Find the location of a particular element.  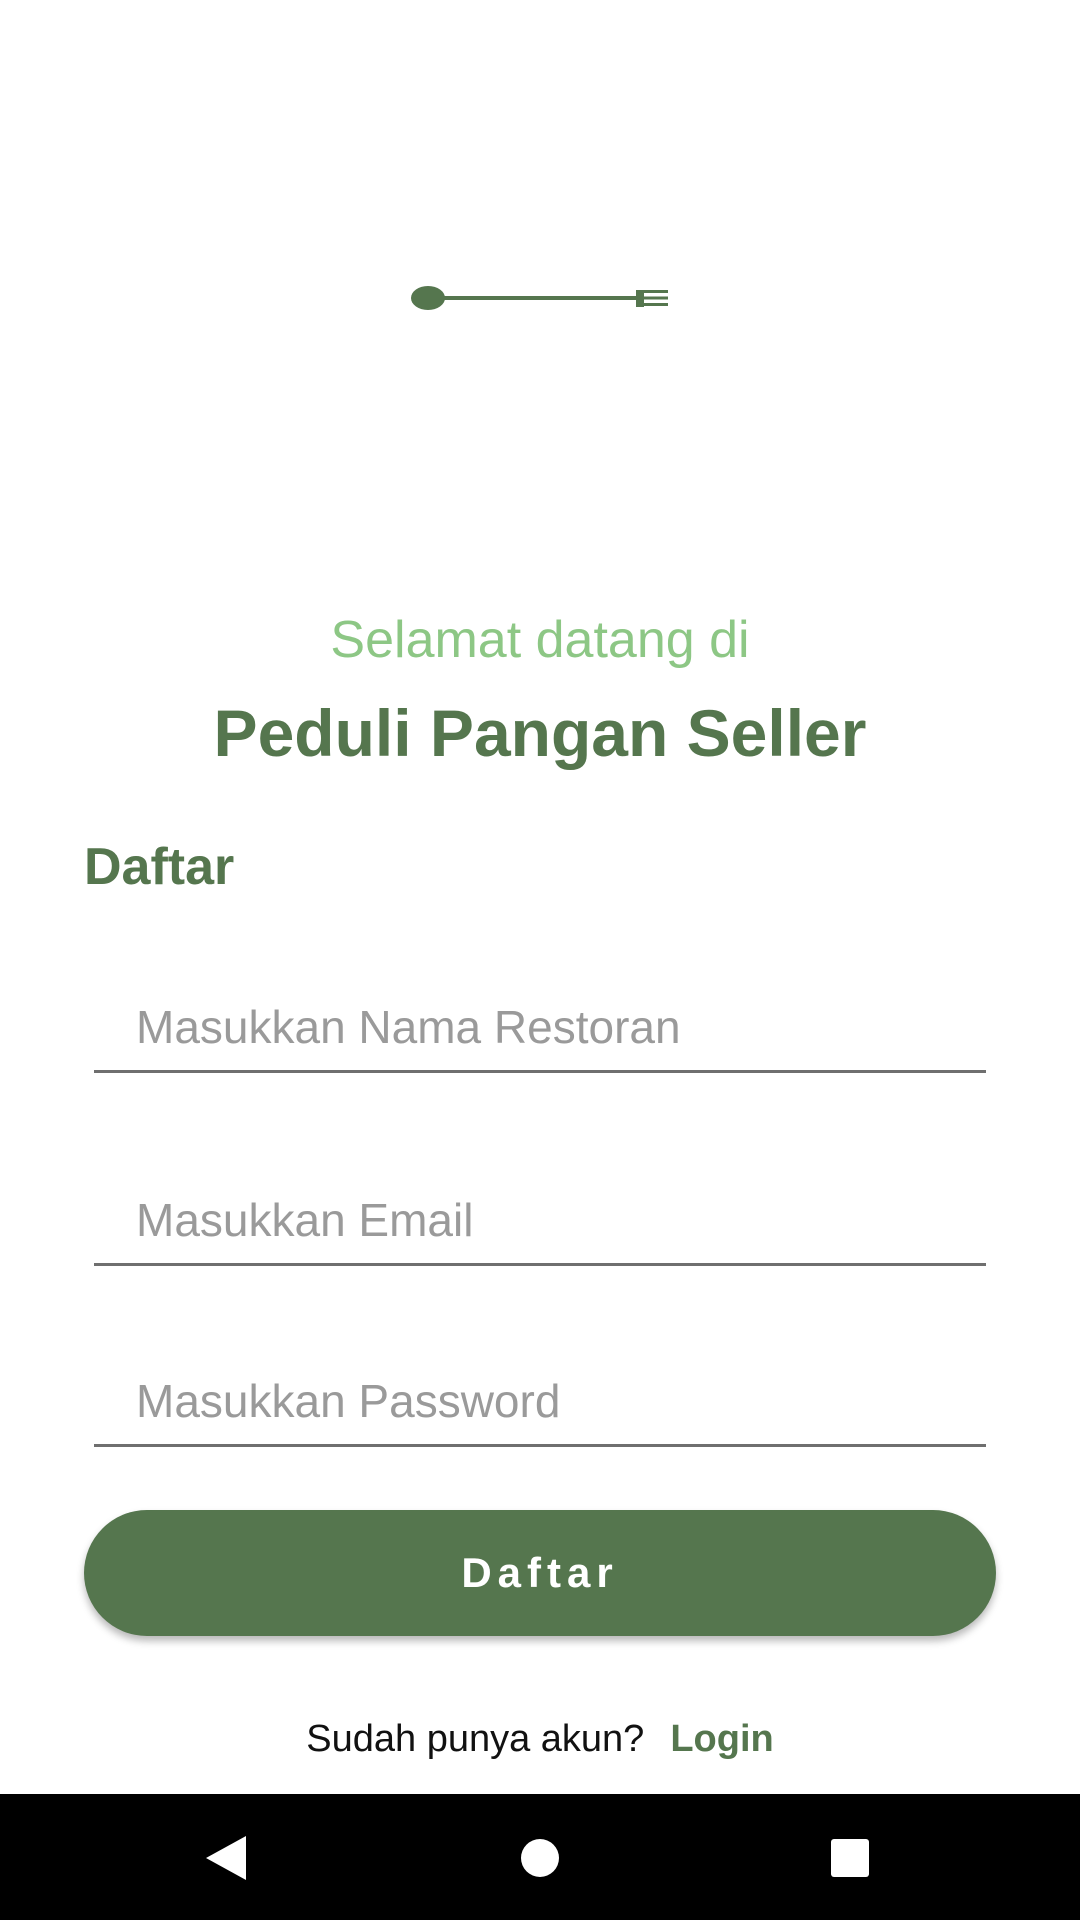

login-prompt-text: Sudah punya akun? is located at coordinates (475, 1739).